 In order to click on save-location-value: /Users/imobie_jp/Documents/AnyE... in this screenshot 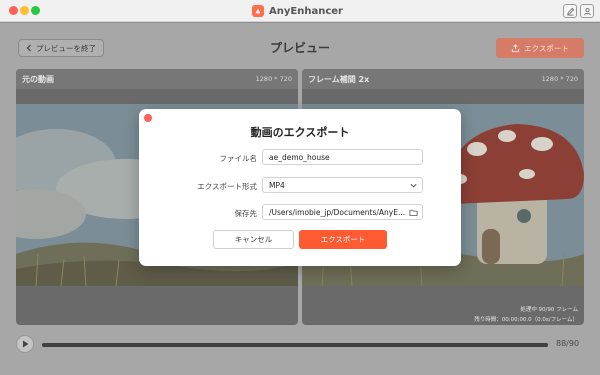, I will do `click(337, 212)`.